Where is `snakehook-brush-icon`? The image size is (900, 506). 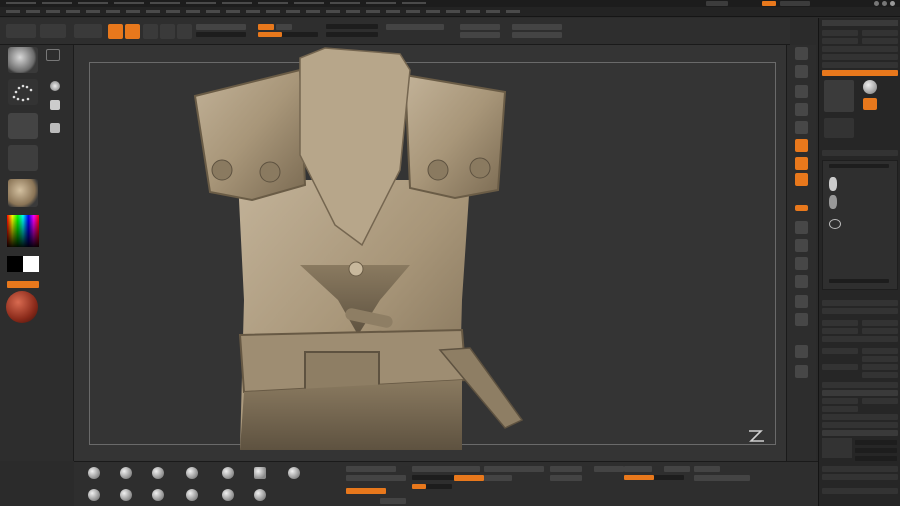 snakehook-brush-icon is located at coordinates (260, 473).